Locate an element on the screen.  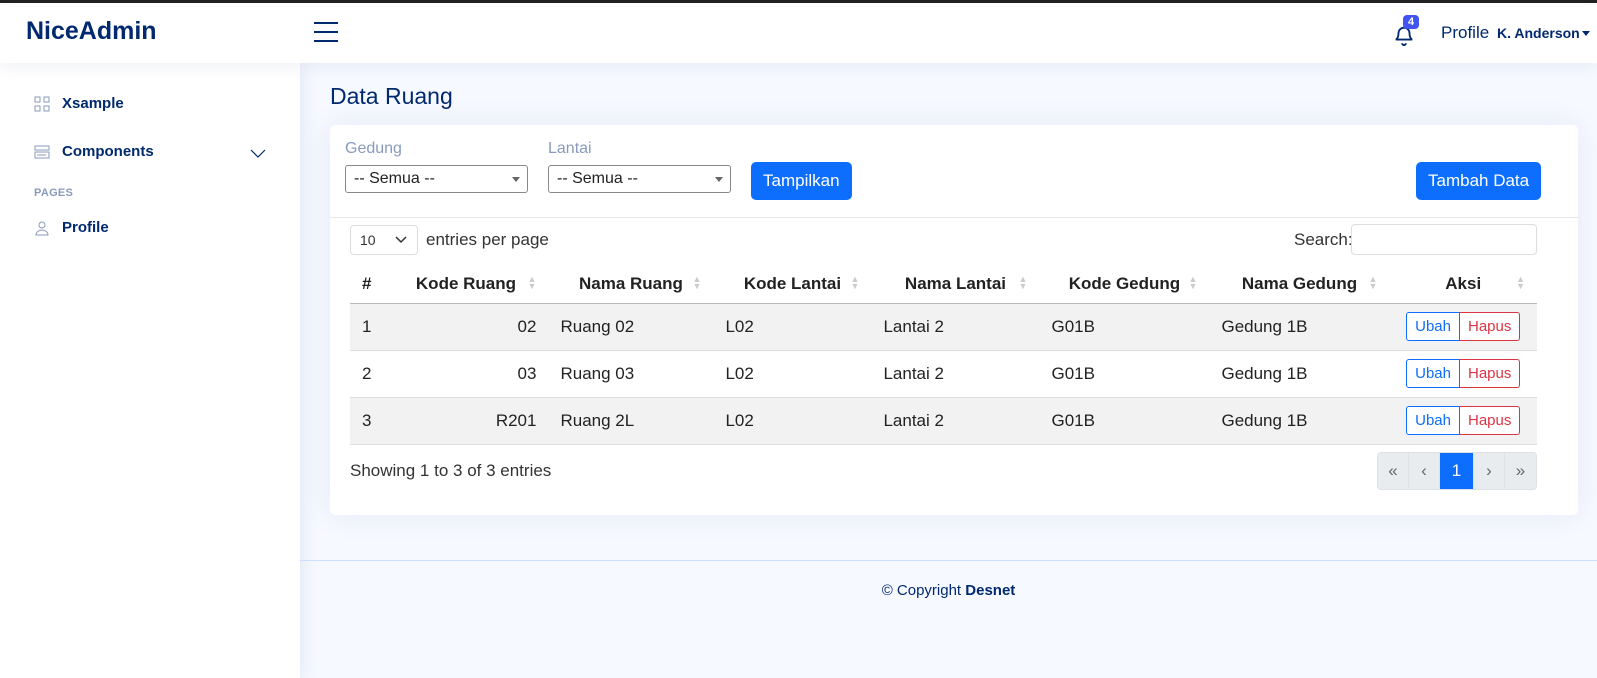
pagination: « ‹ 1 › » is located at coordinates (1457, 471).